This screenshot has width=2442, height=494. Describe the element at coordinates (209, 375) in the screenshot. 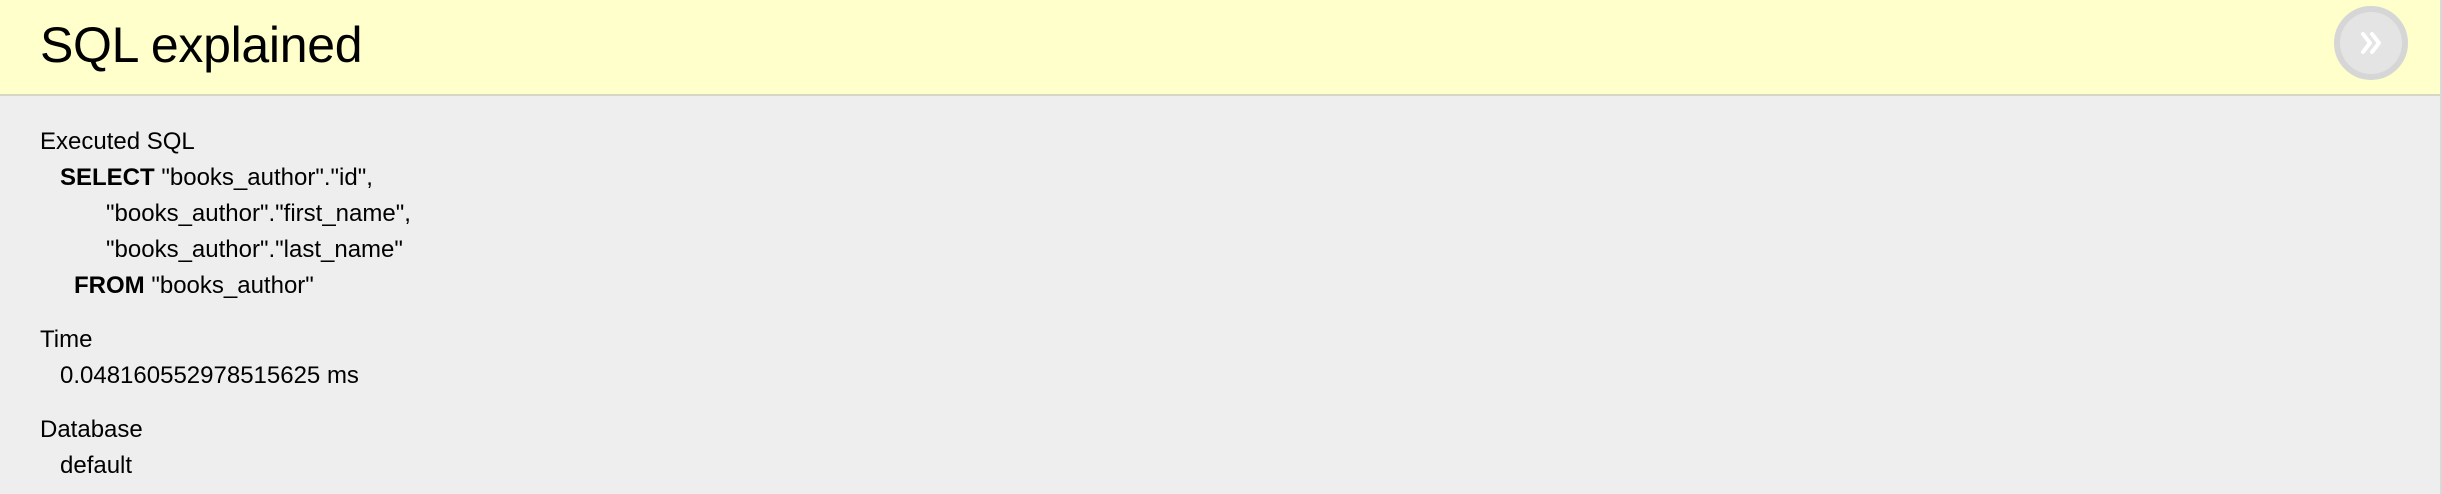

I see `time-value: 0.04816055297851562​5 ms` at that location.